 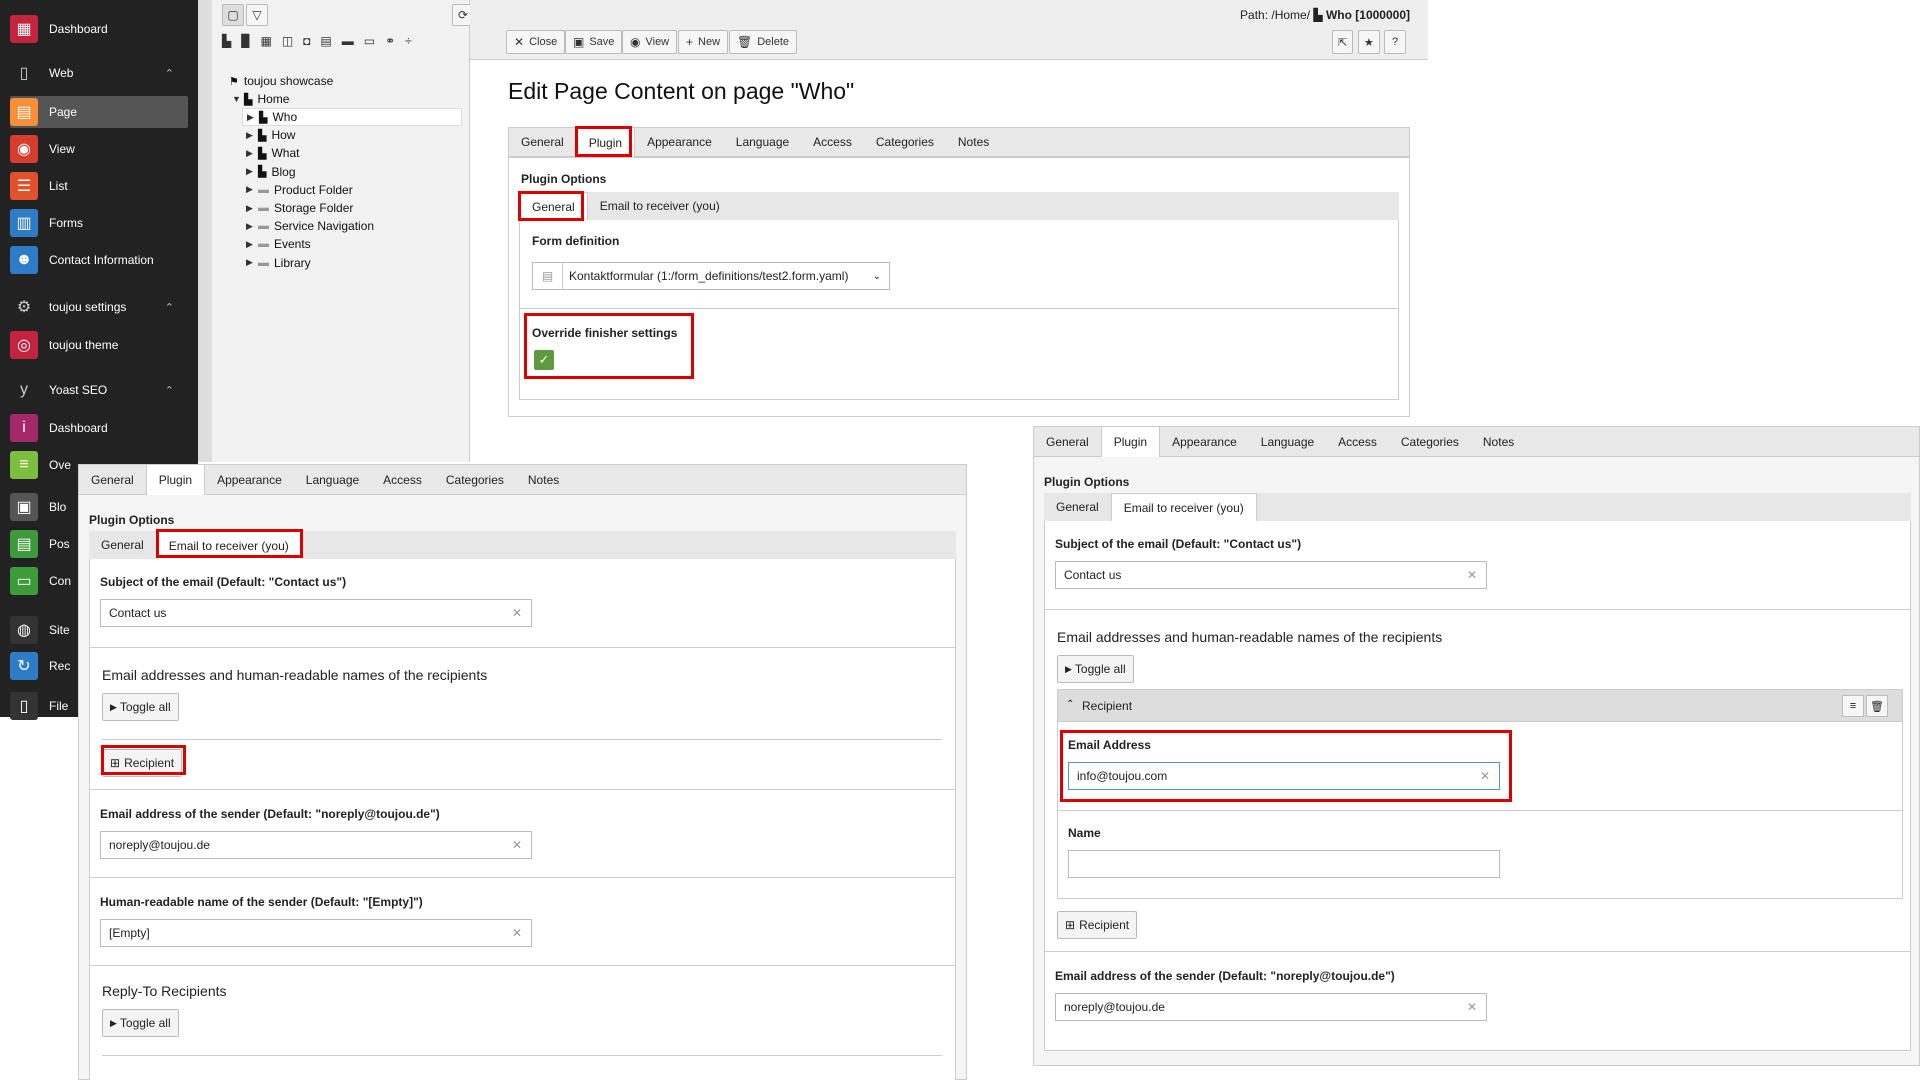 What do you see at coordinates (1395, 42) in the screenshot?
I see `help-button: ?` at bounding box center [1395, 42].